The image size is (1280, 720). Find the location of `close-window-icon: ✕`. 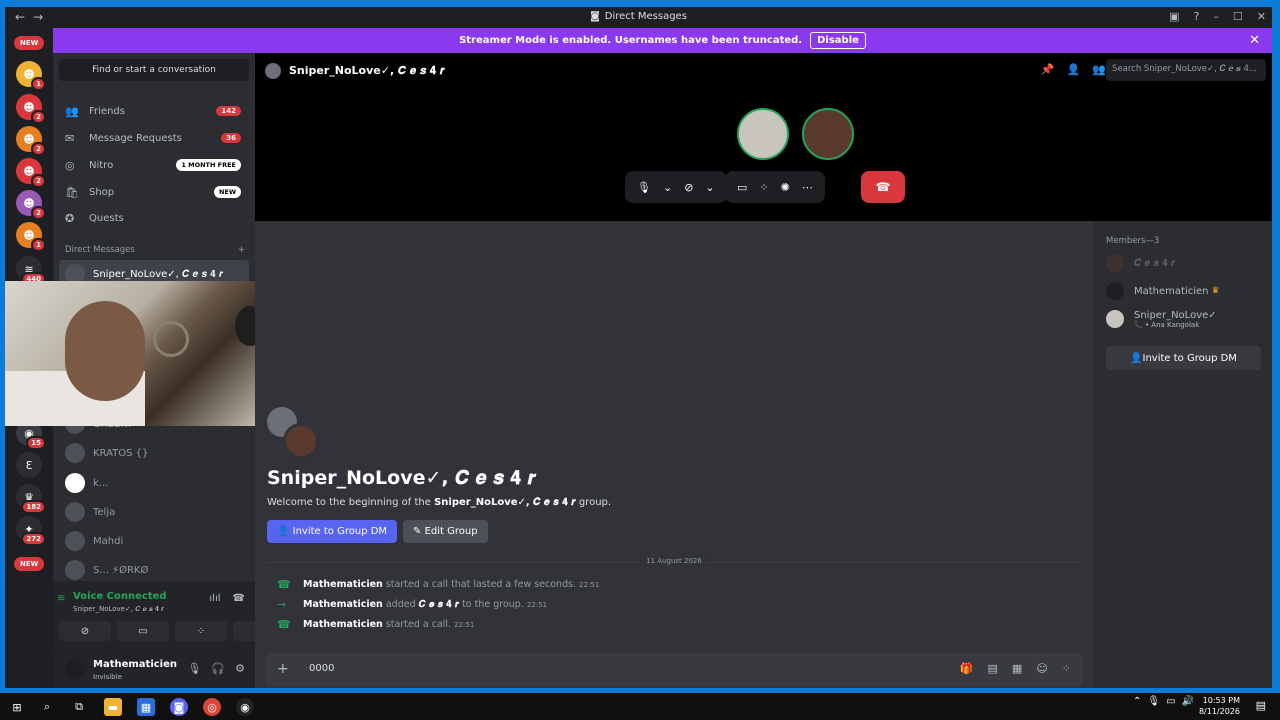

close-window-icon: ✕ is located at coordinates (1261, 16).